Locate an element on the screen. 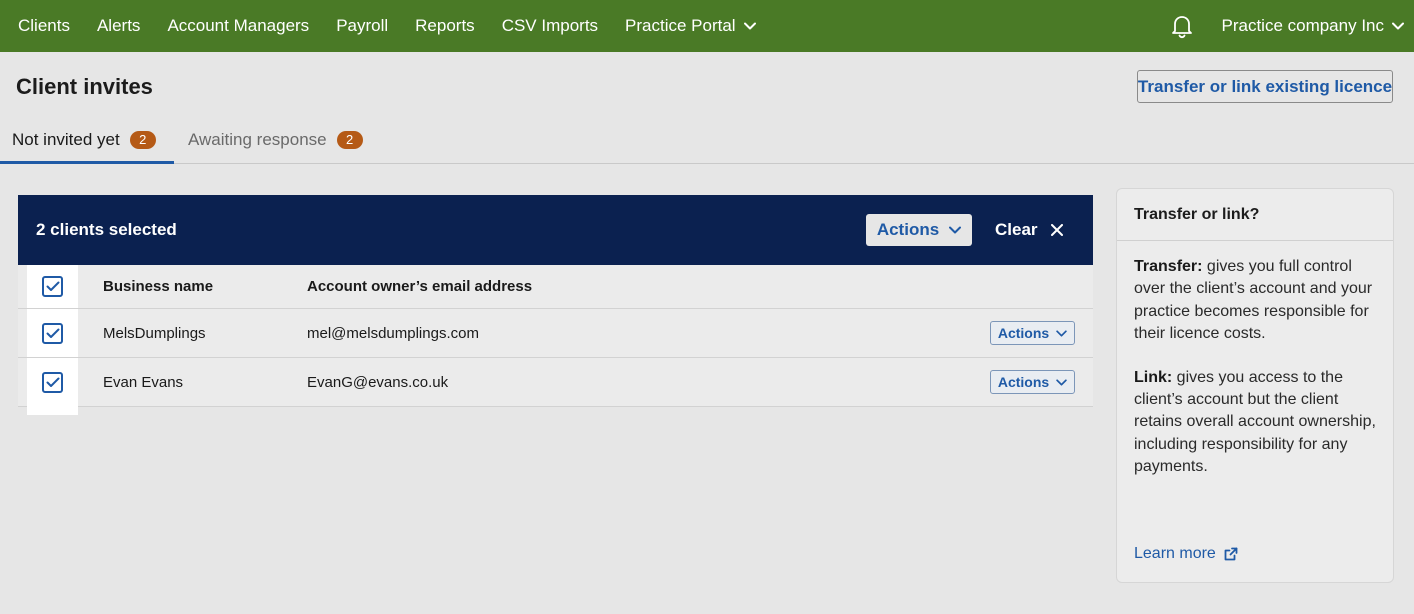 The width and height of the screenshot is (1414, 614). nav-practice-portal: Practice Portal is located at coordinates (690, 26).